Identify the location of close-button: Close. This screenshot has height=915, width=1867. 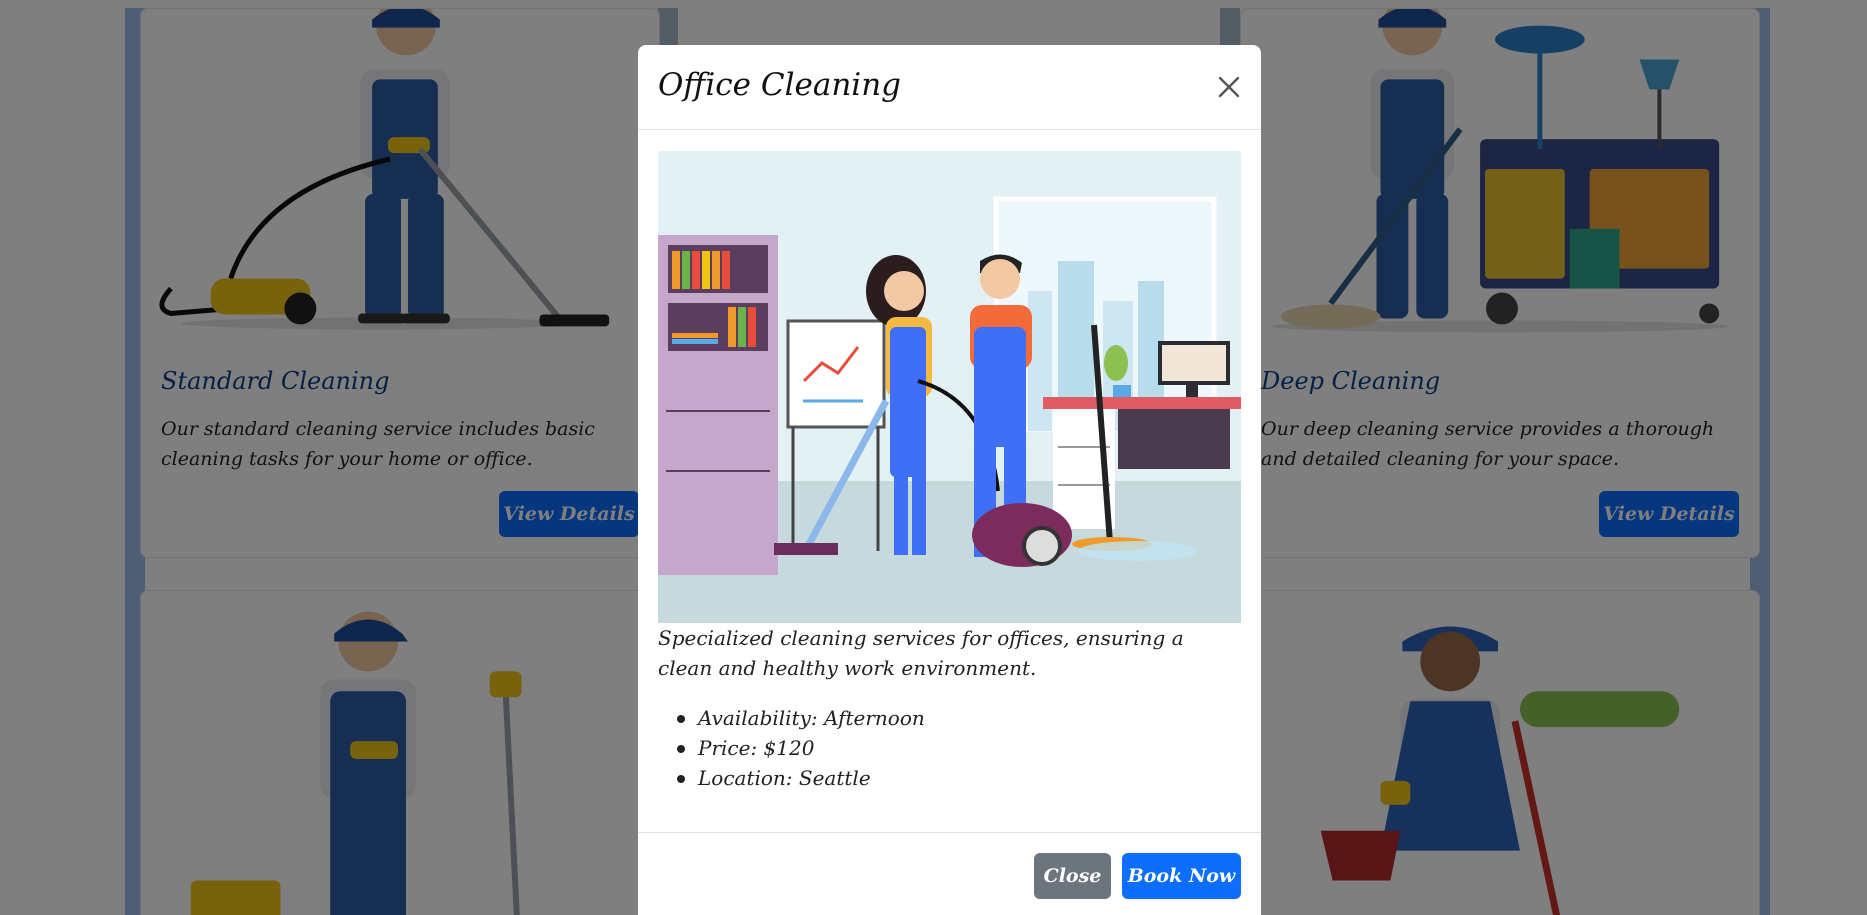
(1072, 876).